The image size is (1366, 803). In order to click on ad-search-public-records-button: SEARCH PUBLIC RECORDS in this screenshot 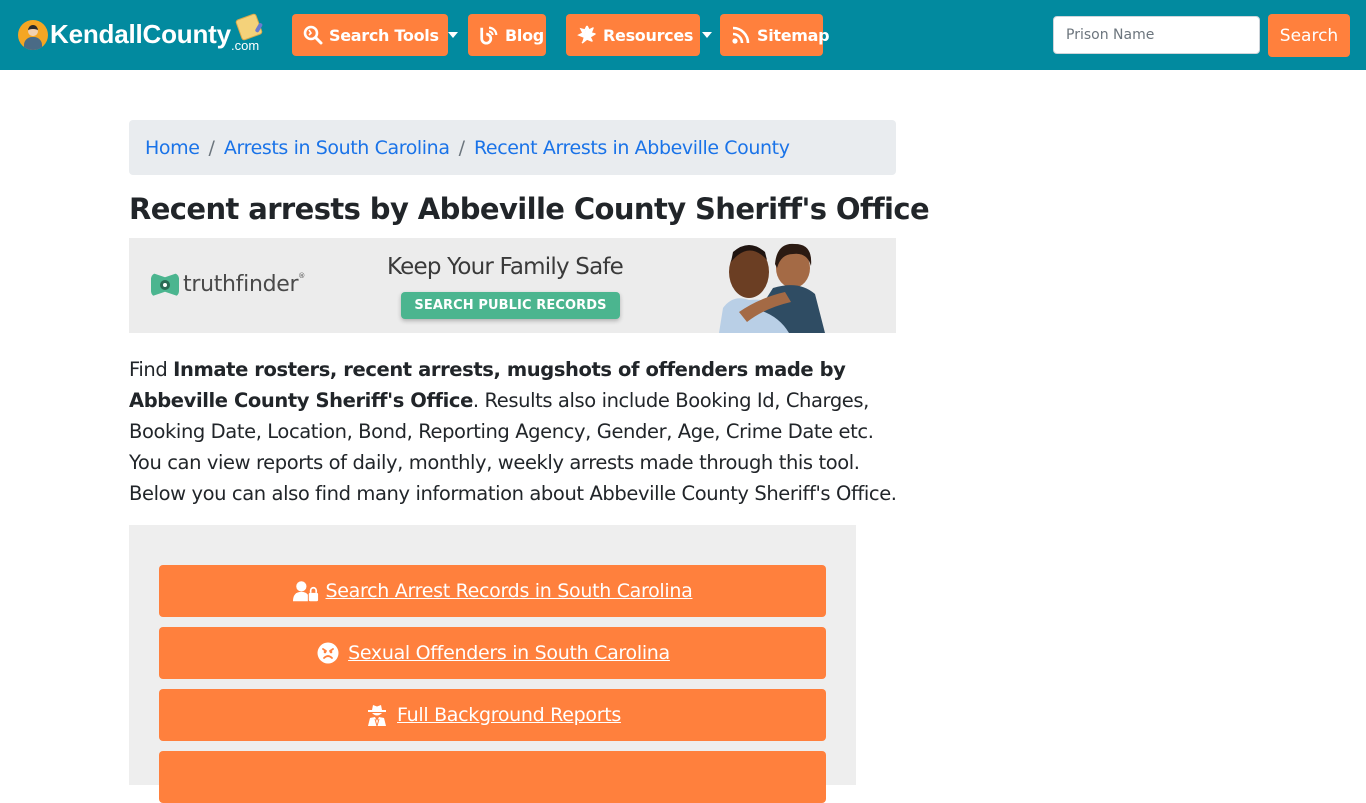, I will do `click(510, 305)`.